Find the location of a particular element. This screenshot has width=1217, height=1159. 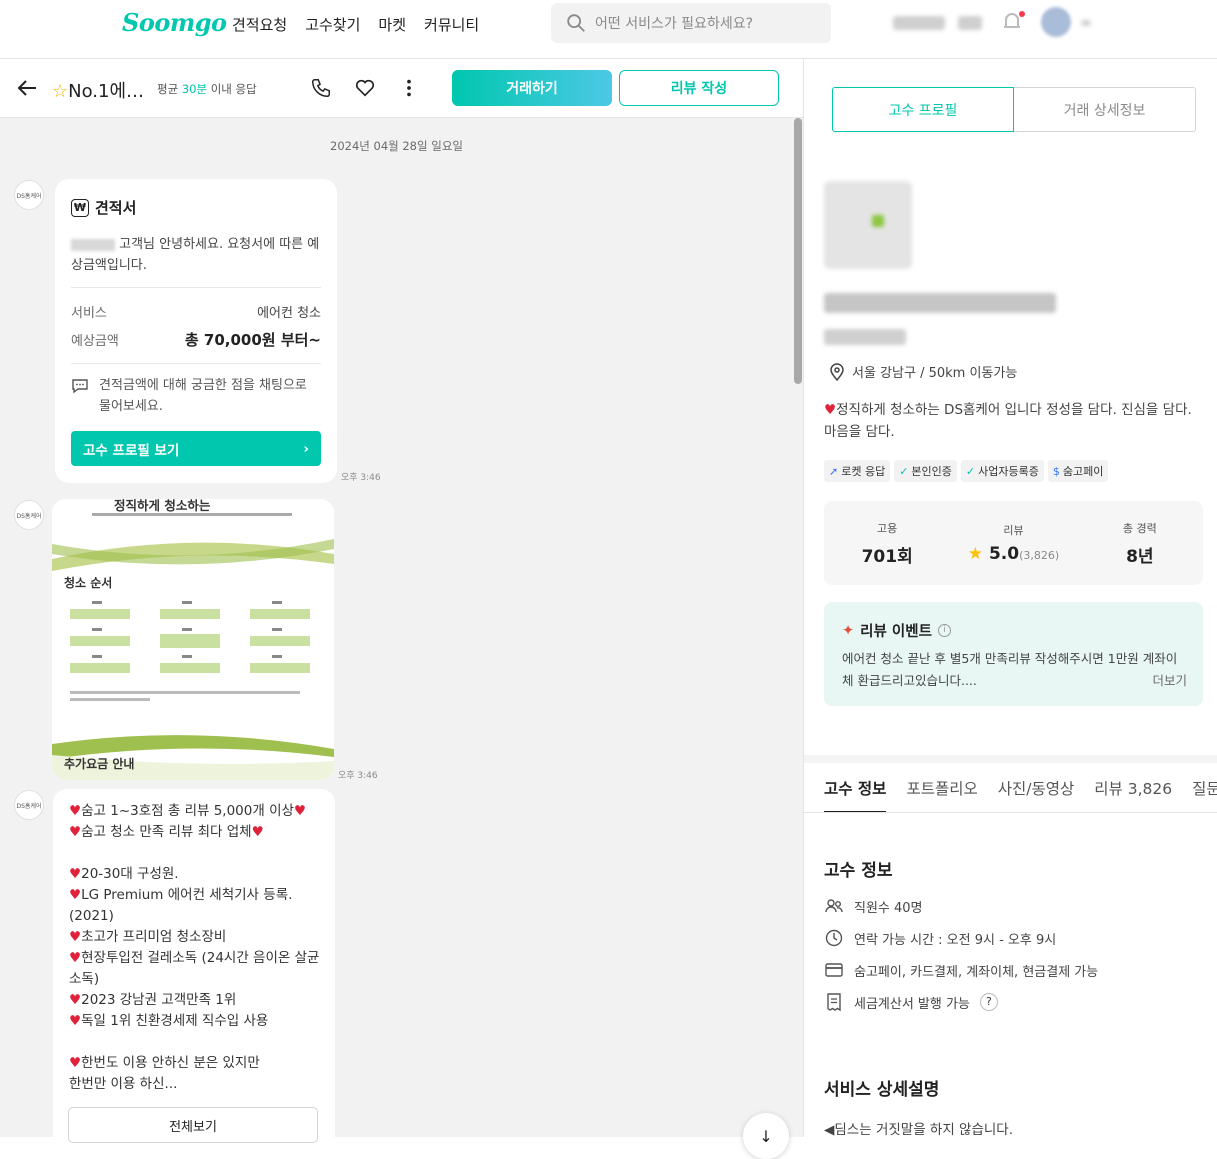

search-input: 어떤 서비스가 필요하세요? is located at coordinates (691, 23).